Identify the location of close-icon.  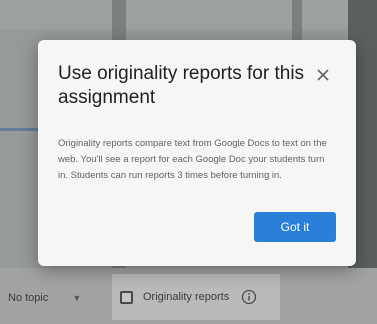
(323, 75).